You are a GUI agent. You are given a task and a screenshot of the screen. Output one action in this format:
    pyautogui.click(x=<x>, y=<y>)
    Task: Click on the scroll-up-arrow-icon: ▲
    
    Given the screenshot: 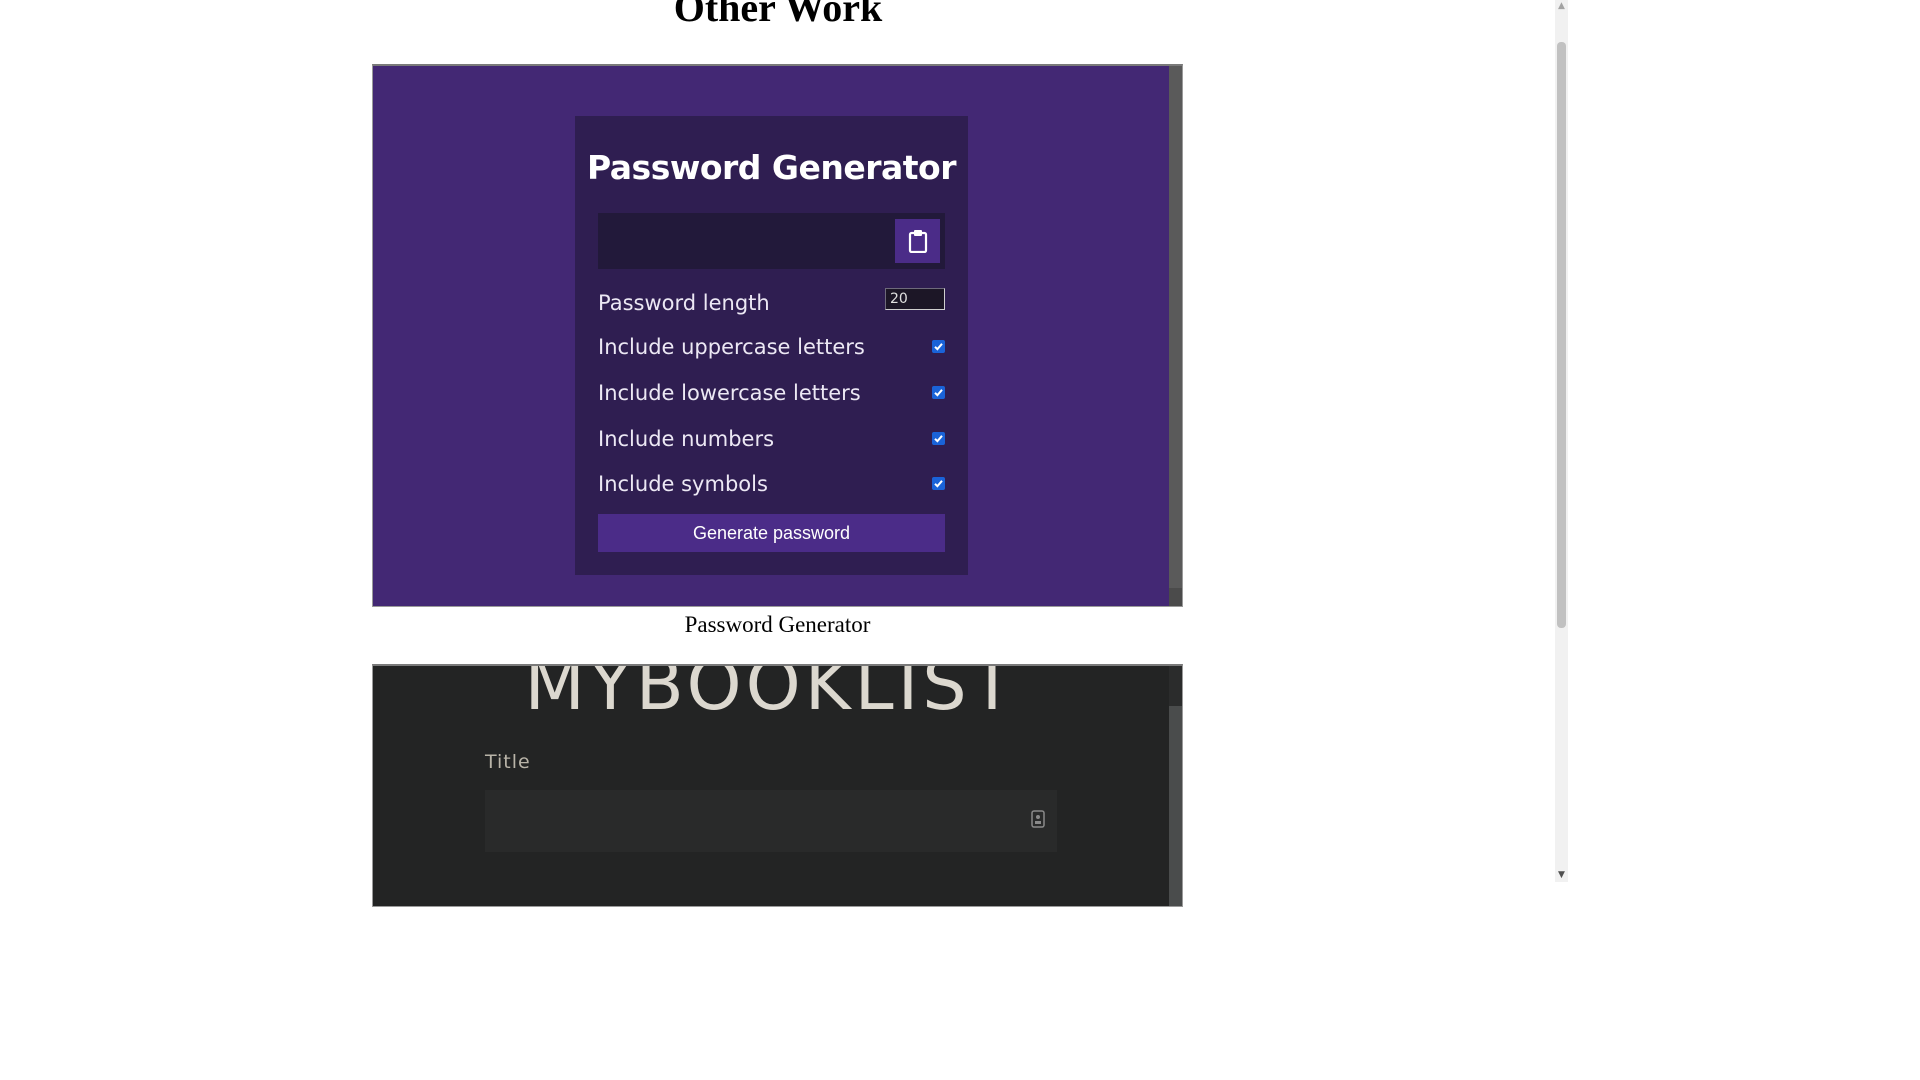 What is the action you would take?
    pyautogui.click(x=1561, y=6)
    